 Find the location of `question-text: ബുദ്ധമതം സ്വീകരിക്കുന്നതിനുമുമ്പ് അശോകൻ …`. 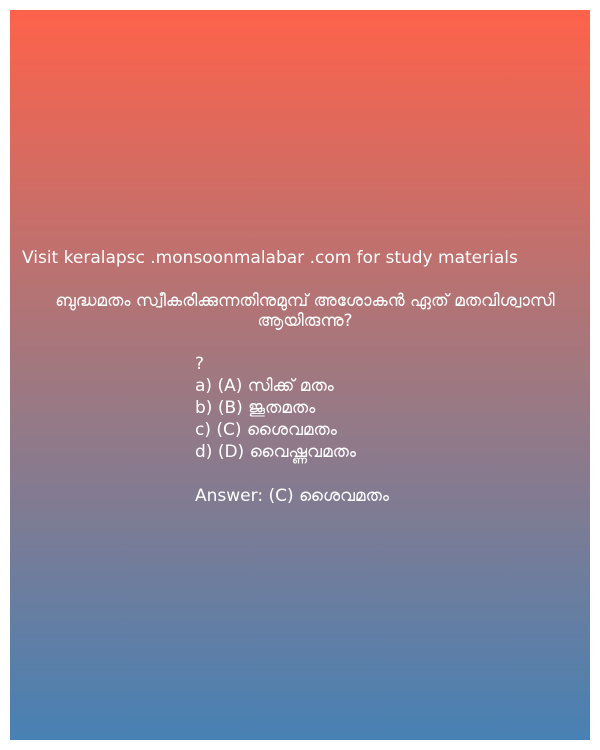

question-text: ബുദ്ധമതം സ്വീകരിക്കുന്നതിനുമുമ്പ് അശോകൻ … is located at coordinates (305, 311).